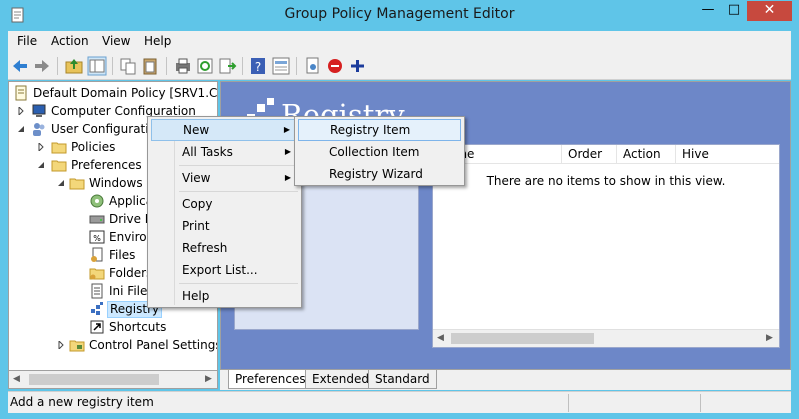  What do you see at coordinates (227, 66) in the screenshot?
I see `export-list-icon` at bounding box center [227, 66].